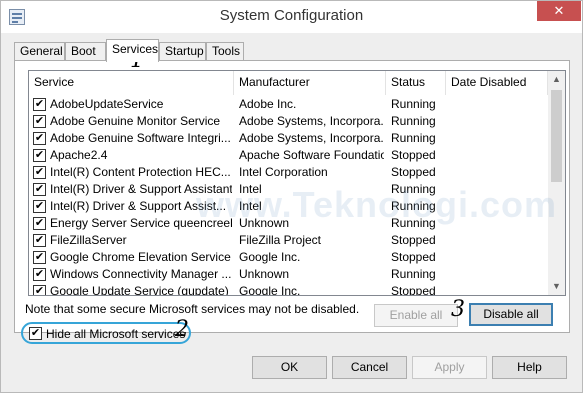 This screenshot has height=393, width=583. I want to click on title-bar: System Configuration ✕, so click(291, 17).